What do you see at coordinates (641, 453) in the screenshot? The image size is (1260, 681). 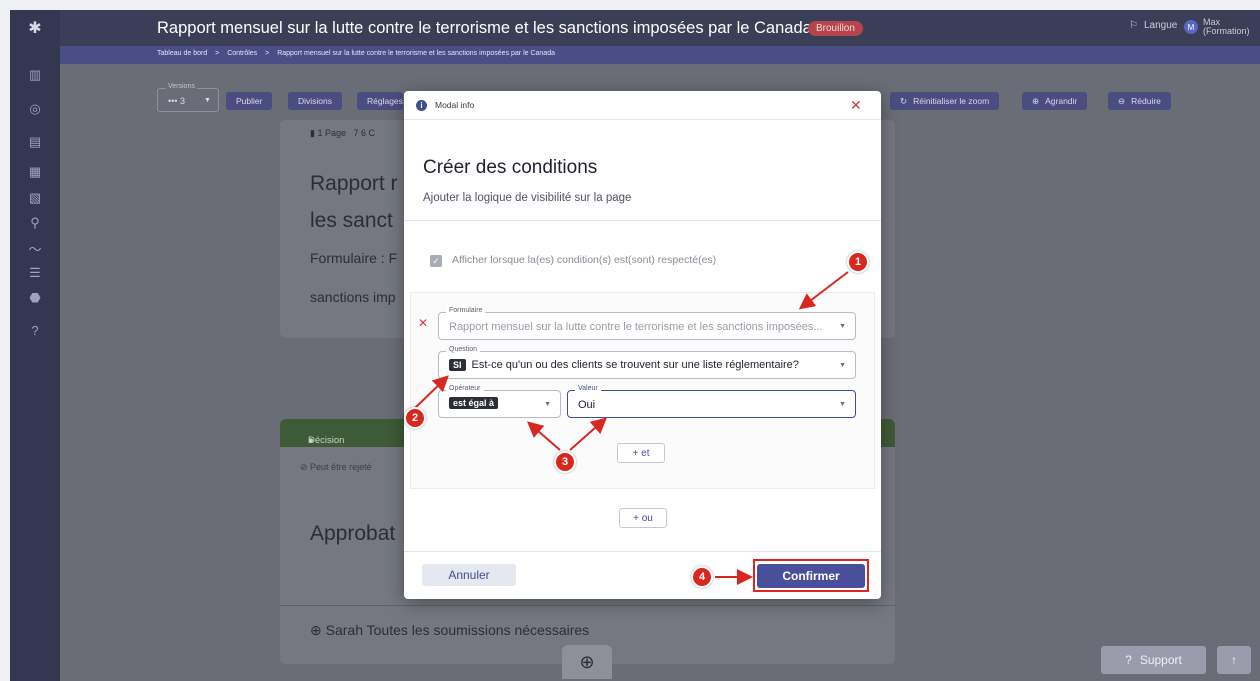 I see `add-and-button: + et` at bounding box center [641, 453].